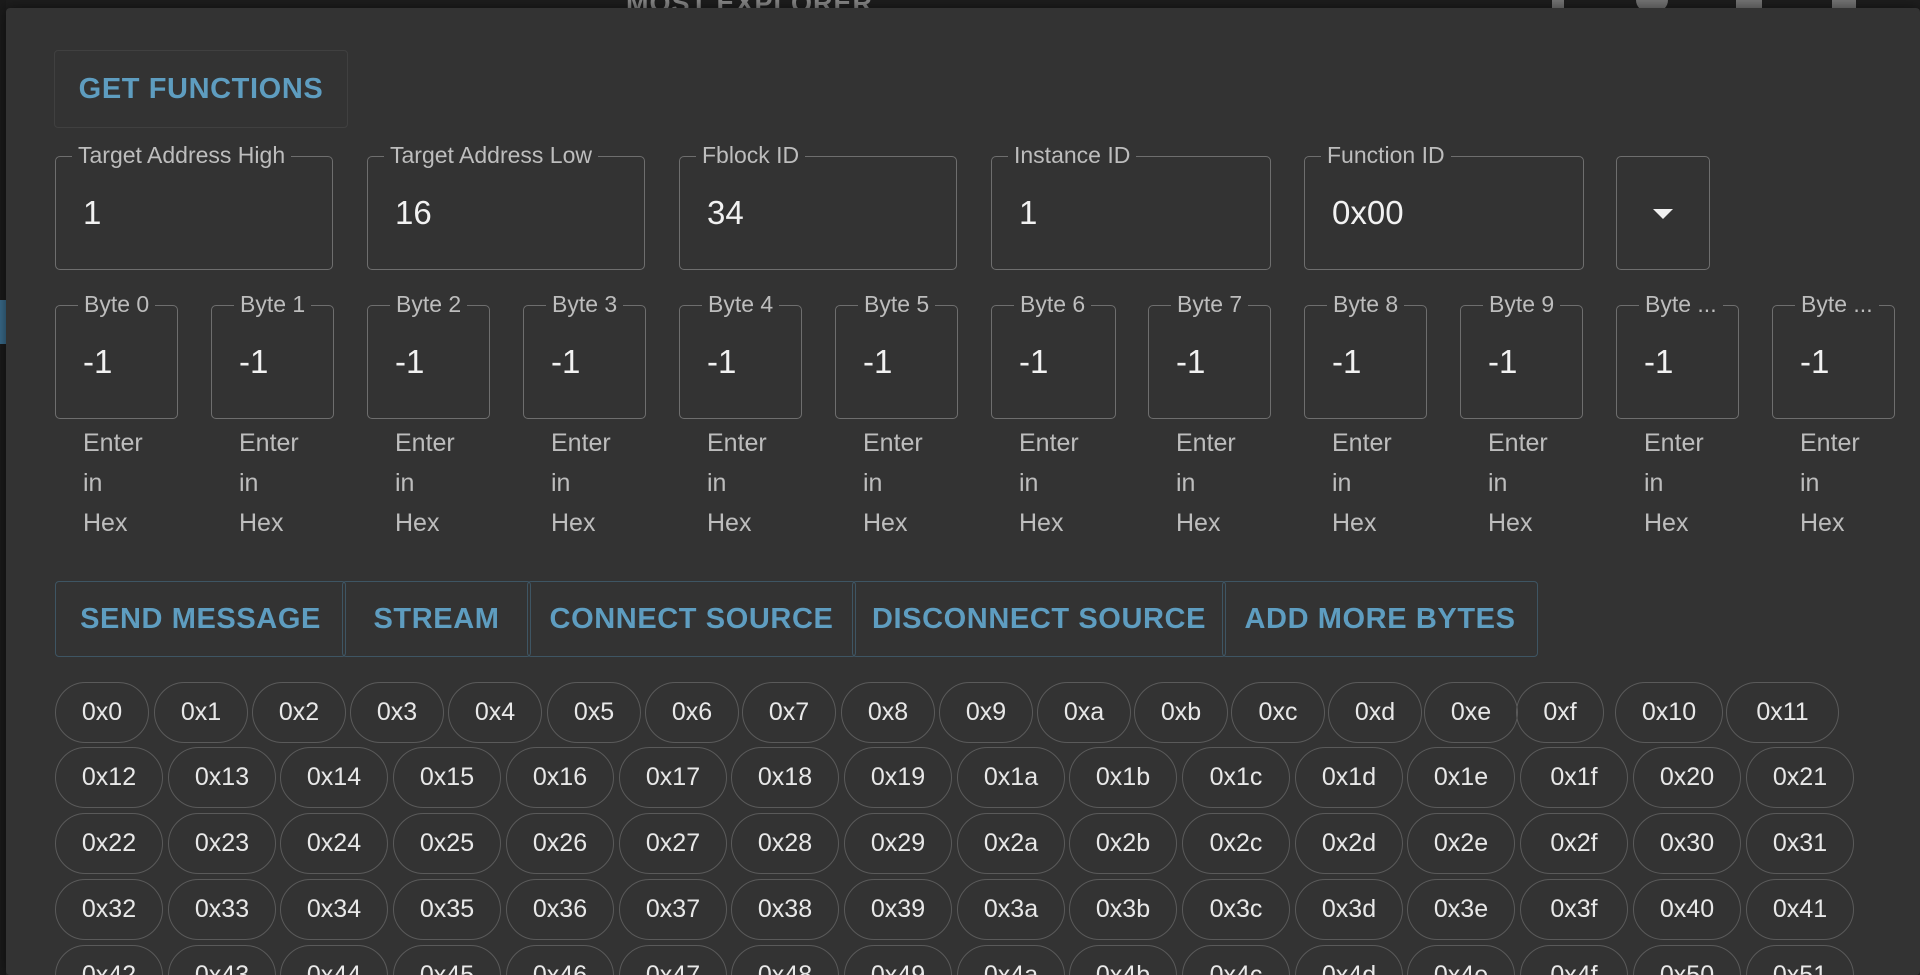  I want to click on hex-chip: 0x17, so click(673, 777).